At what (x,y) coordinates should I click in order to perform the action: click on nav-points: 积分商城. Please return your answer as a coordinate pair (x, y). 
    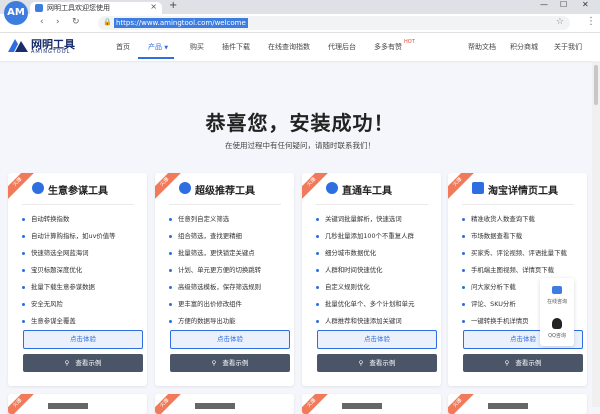
    Looking at the image, I should click on (524, 47).